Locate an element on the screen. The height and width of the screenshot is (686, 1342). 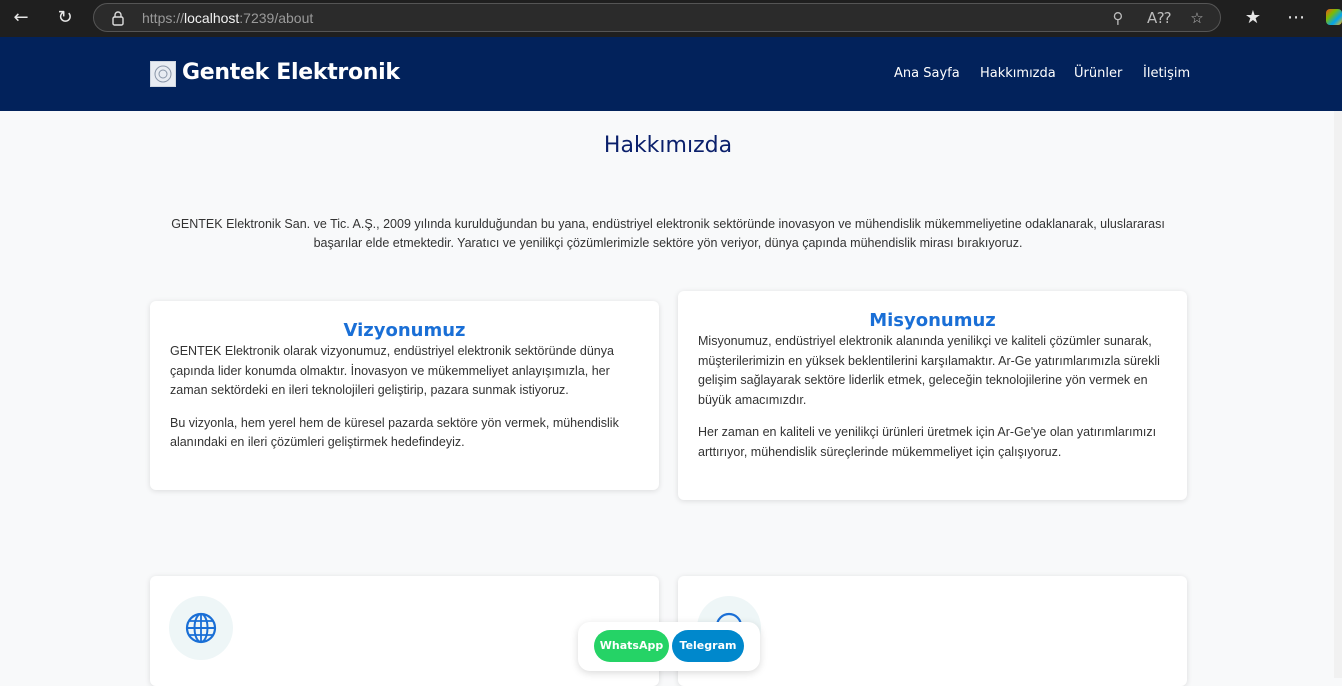
telegram-button: Telegram is located at coordinates (708, 646).